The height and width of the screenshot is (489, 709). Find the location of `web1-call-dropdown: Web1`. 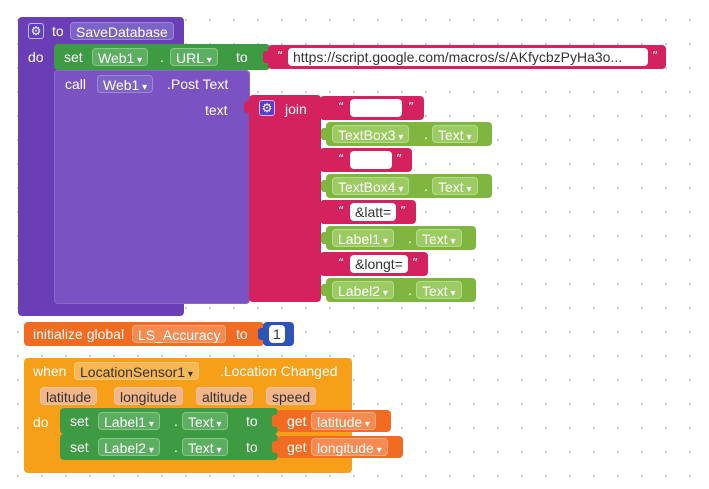

web1-call-dropdown: Web1 is located at coordinates (125, 84).